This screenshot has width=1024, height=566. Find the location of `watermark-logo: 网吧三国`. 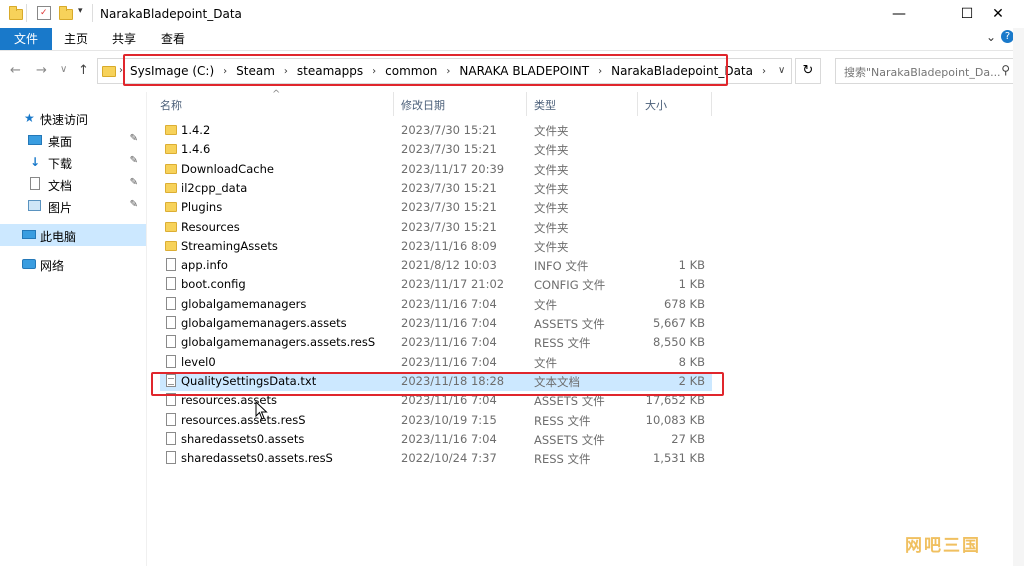

watermark-logo: 网吧三国 is located at coordinates (943, 546).